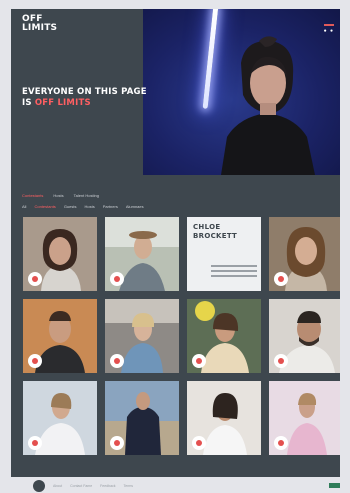 The height and width of the screenshot is (493, 350). What do you see at coordinates (334, 485) in the screenshot?
I see `footer-badge` at bounding box center [334, 485].